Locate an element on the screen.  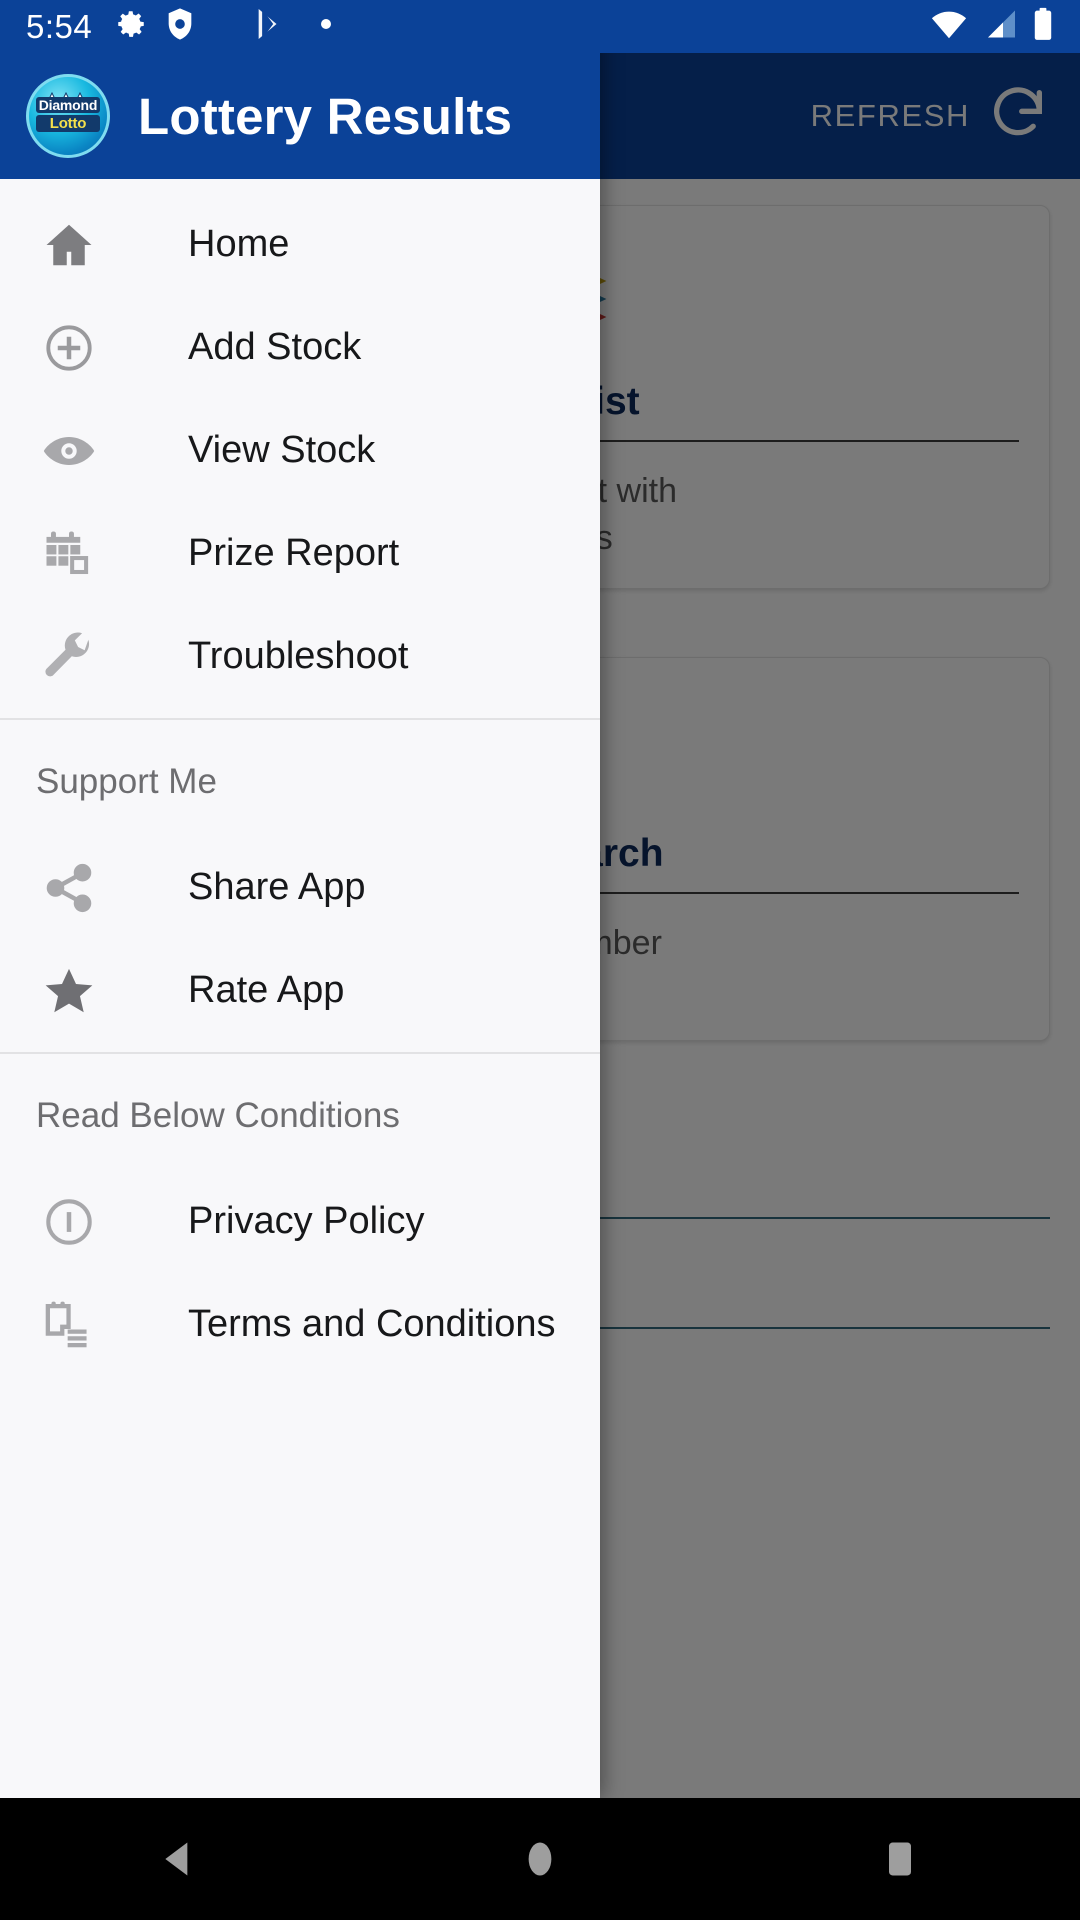
sidebar-item-label: Rate App is located at coordinates (266, 990).